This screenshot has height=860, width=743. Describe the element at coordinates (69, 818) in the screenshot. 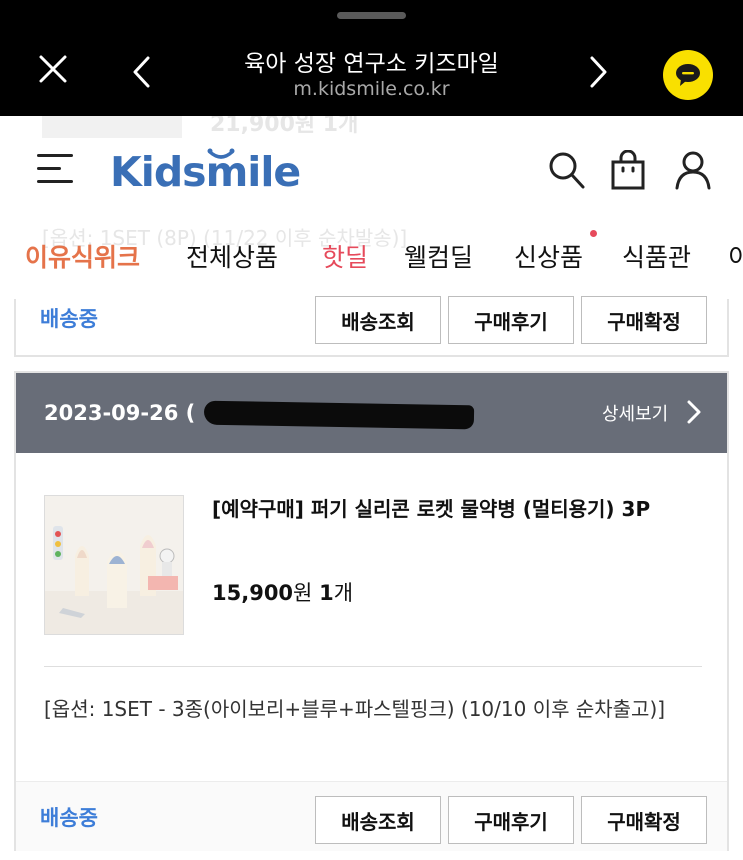

I see `order-status: 배송중` at that location.